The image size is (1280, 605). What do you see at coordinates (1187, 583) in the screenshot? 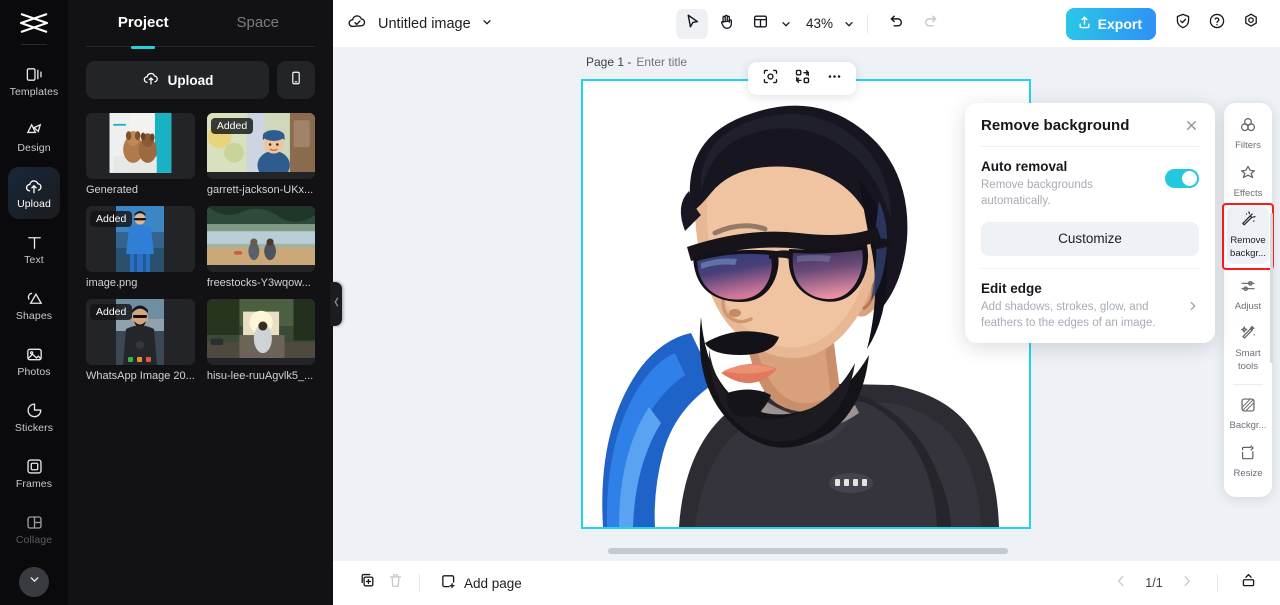
I see `next-page-button` at bounding box center [1187, 583].